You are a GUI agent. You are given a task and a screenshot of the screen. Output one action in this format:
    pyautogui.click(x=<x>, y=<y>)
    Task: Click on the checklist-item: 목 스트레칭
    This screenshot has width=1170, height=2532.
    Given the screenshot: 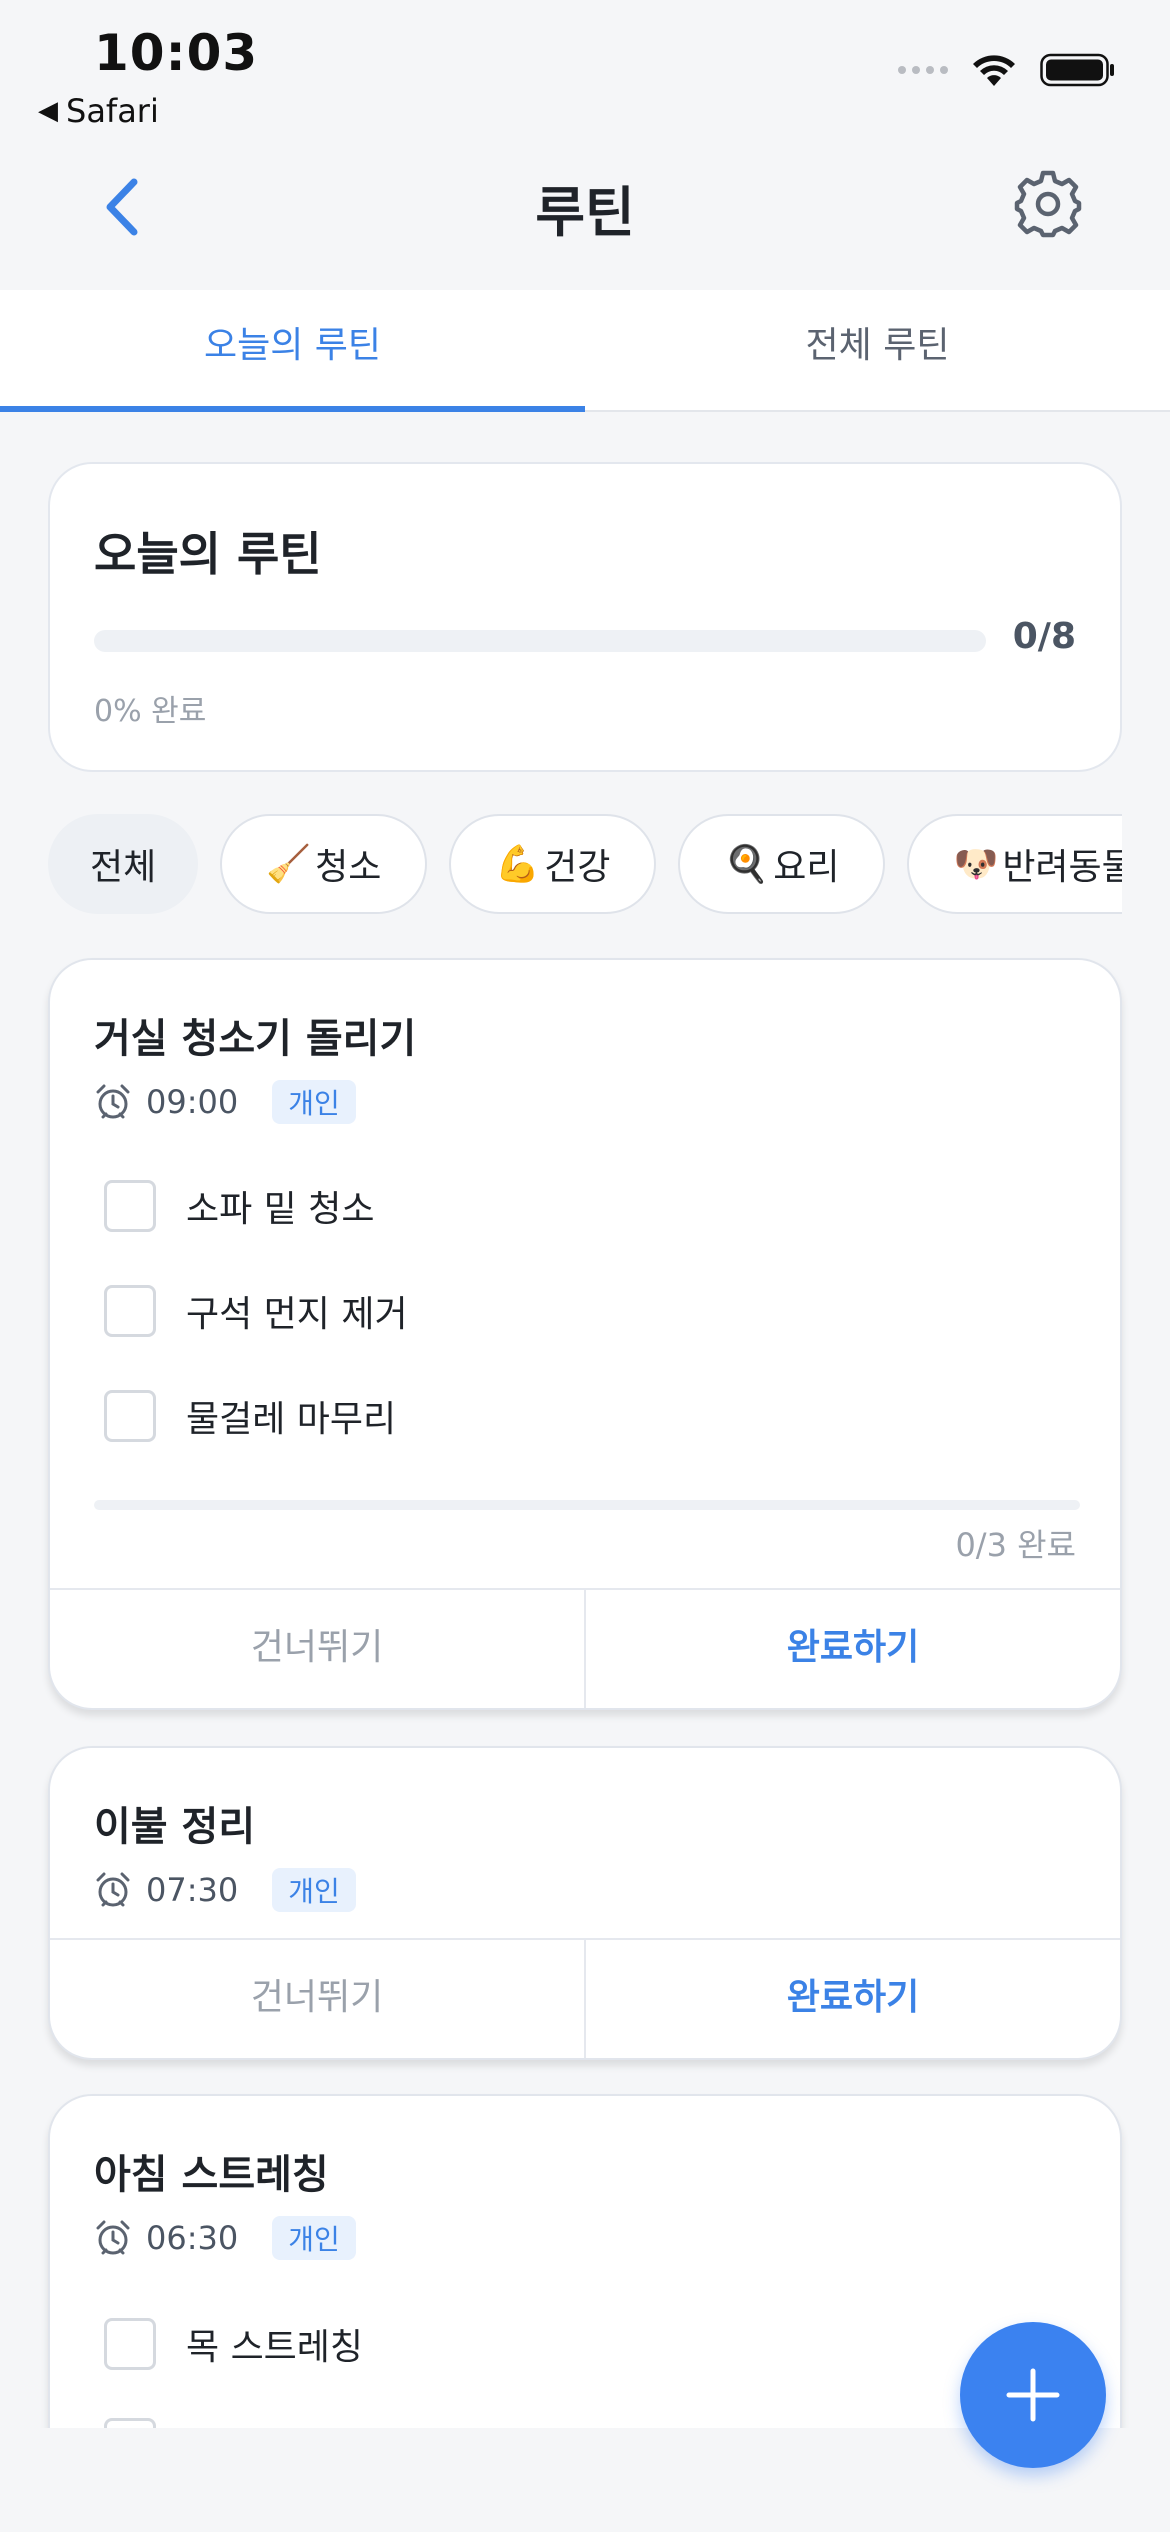 What is the action you would take?
    pyautogui.click(x=233, y=2344)
    